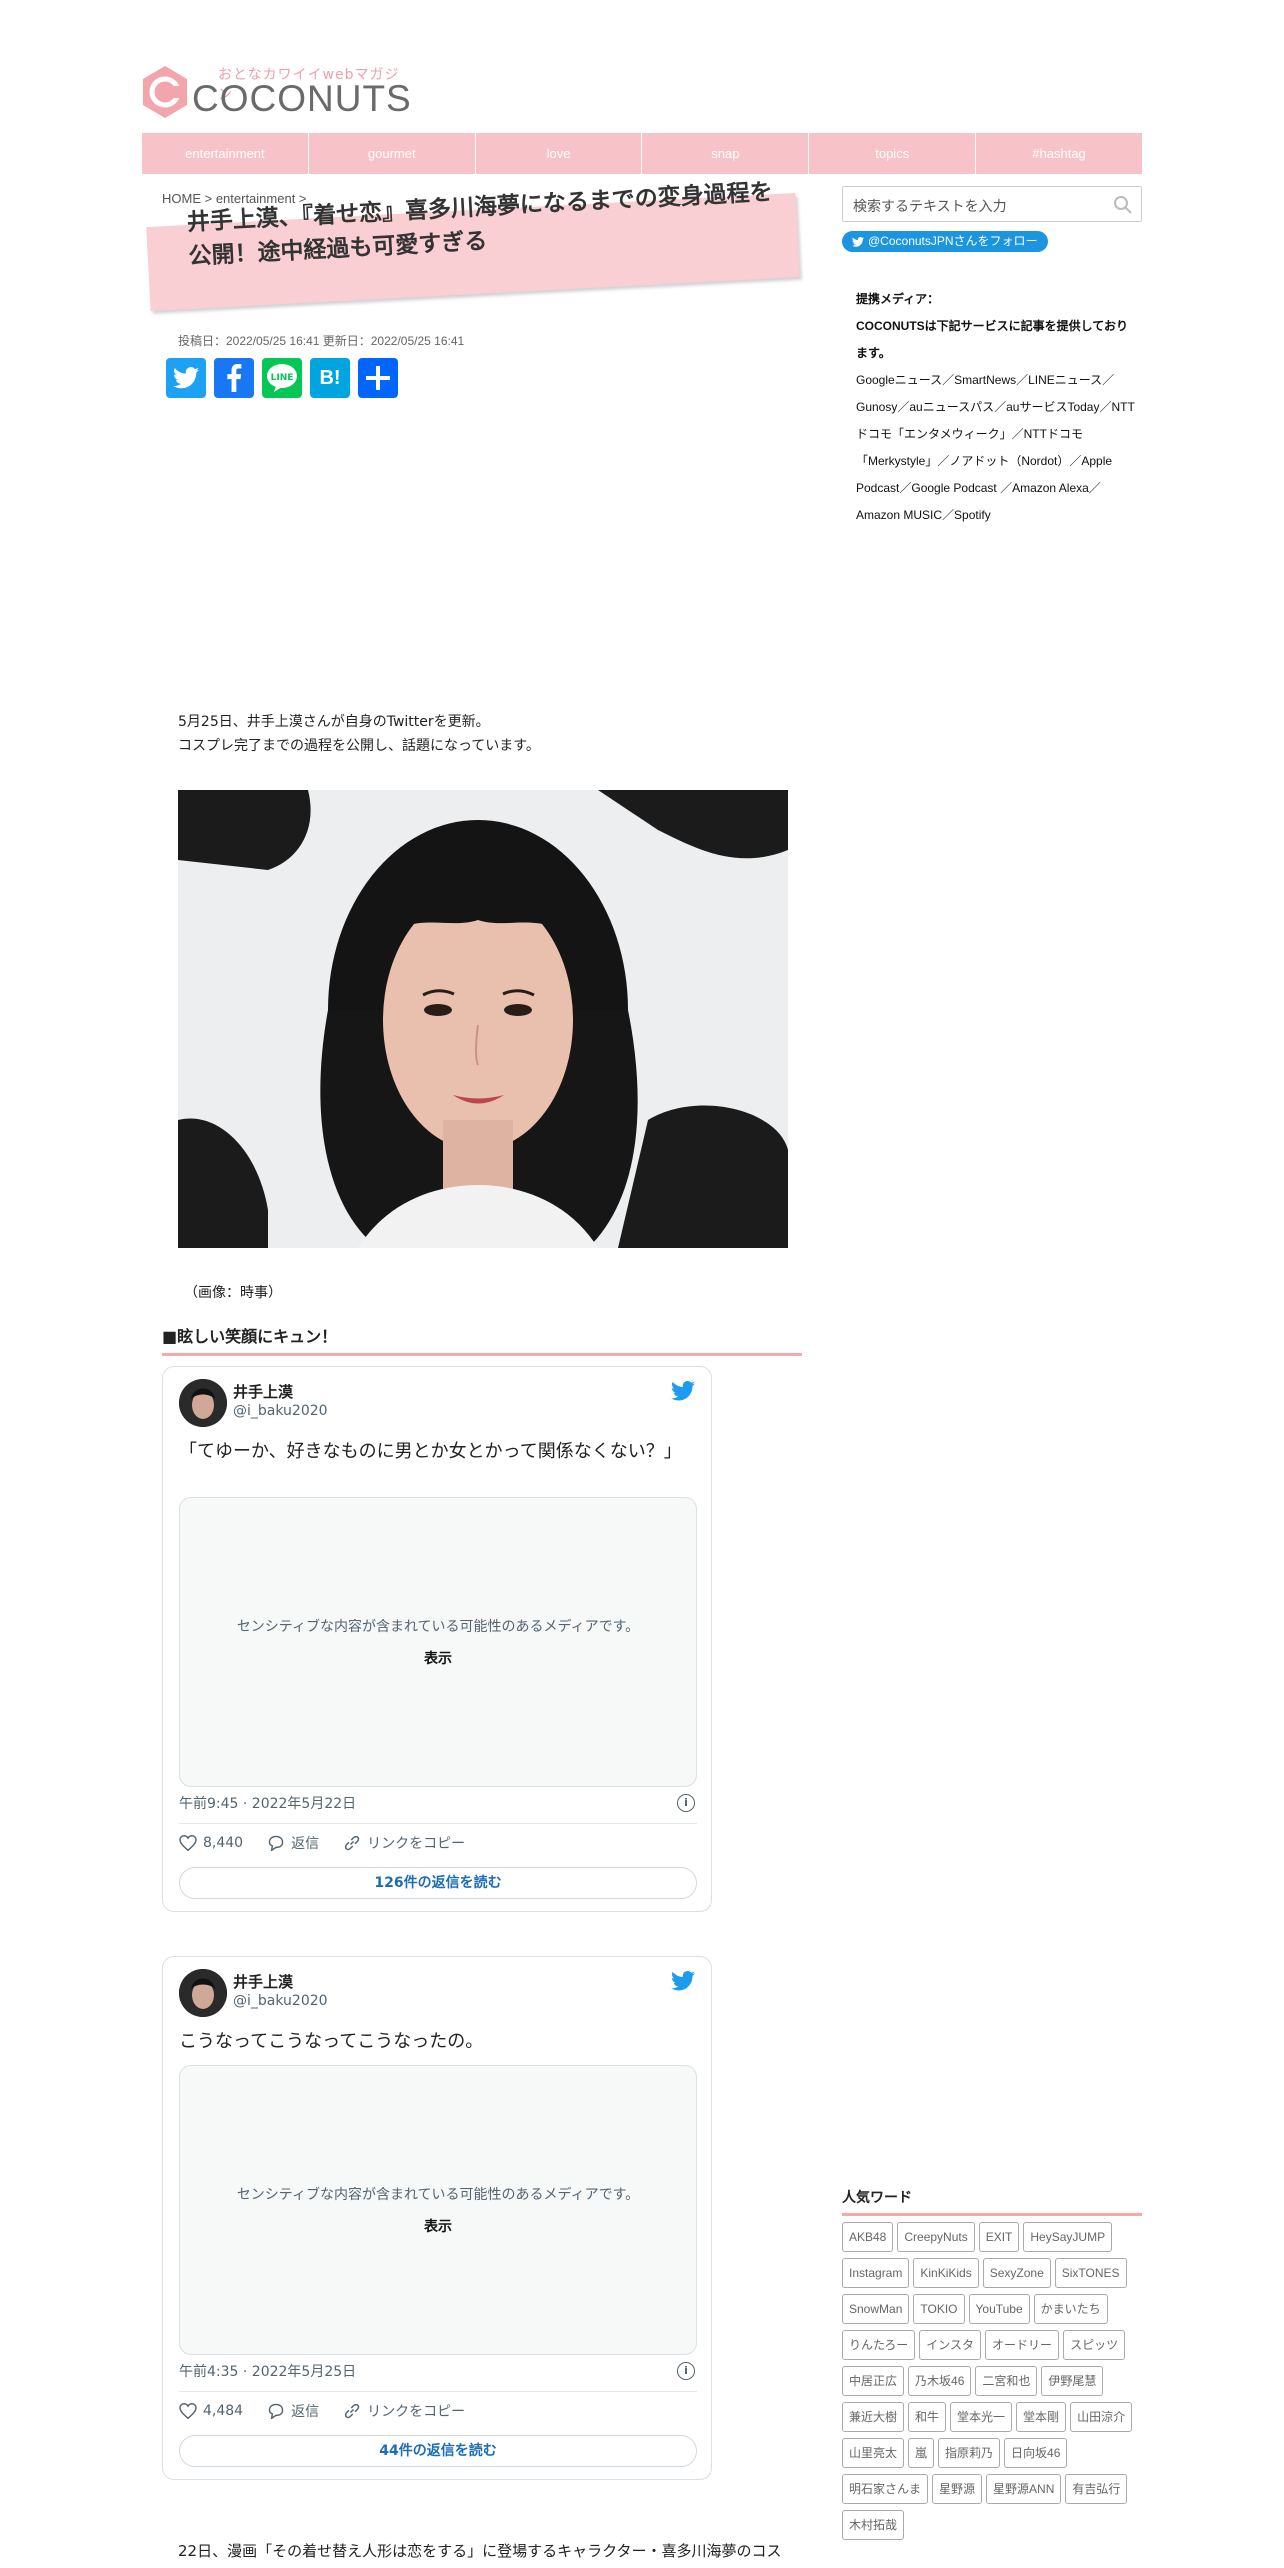 The image size is (1284, 2568). What do you see at coordinates (559, 153) in the screenshot?
I see `nav-love: love` at bounding box center [559, 153].